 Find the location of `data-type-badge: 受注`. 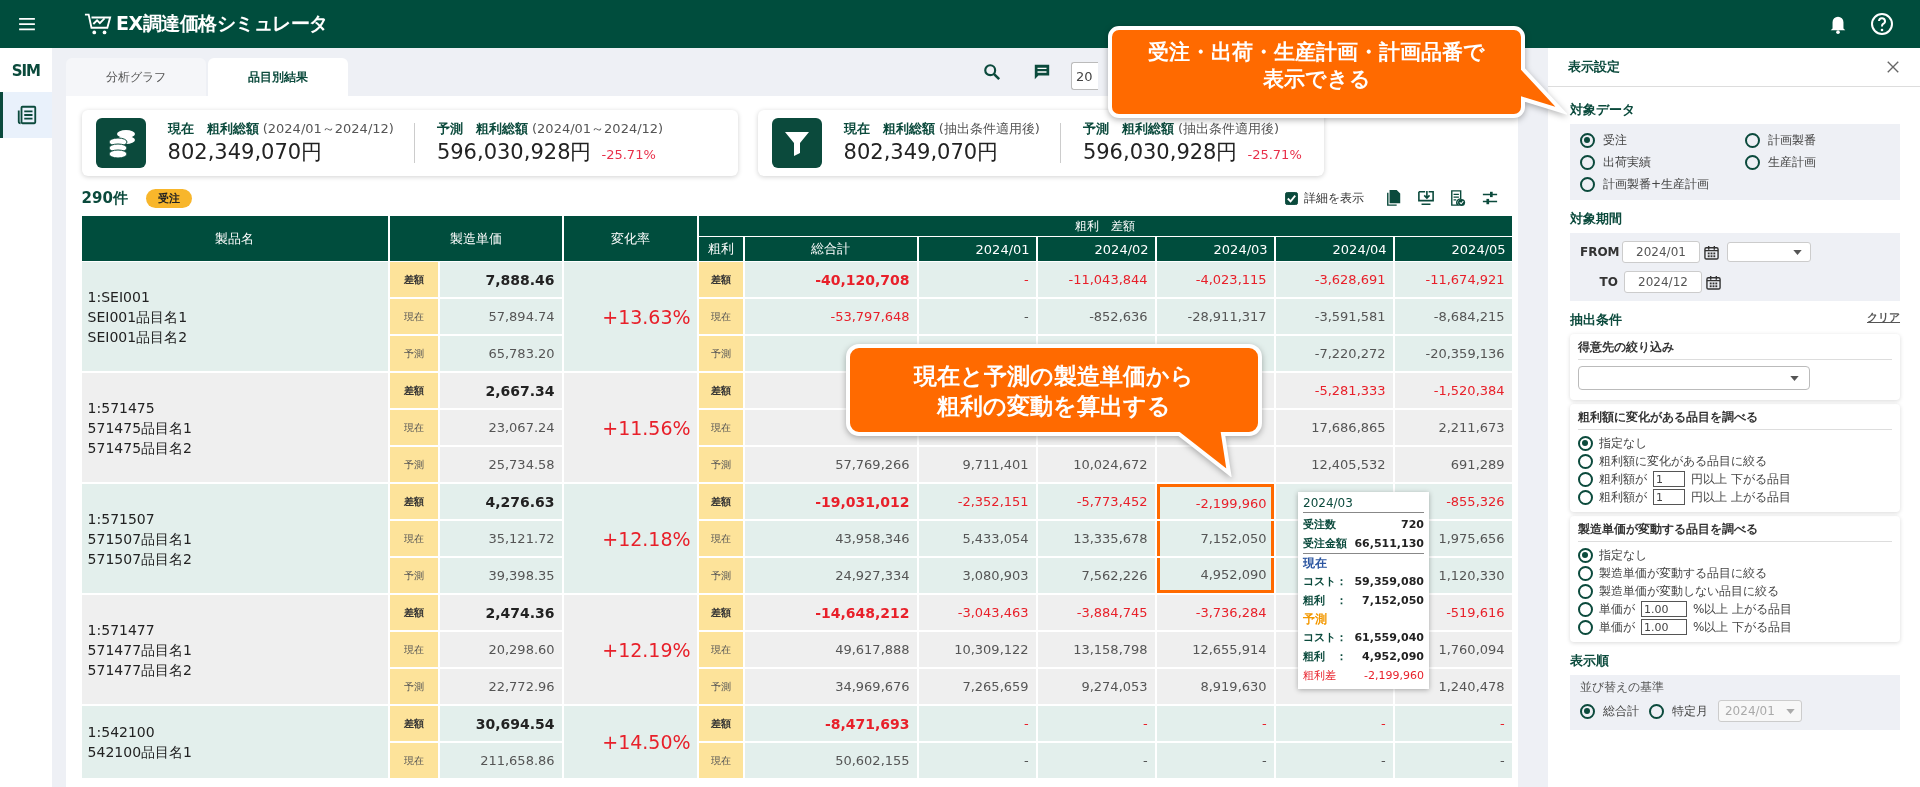

data-type-badge: 受注 is located at coordinates (168, 198).